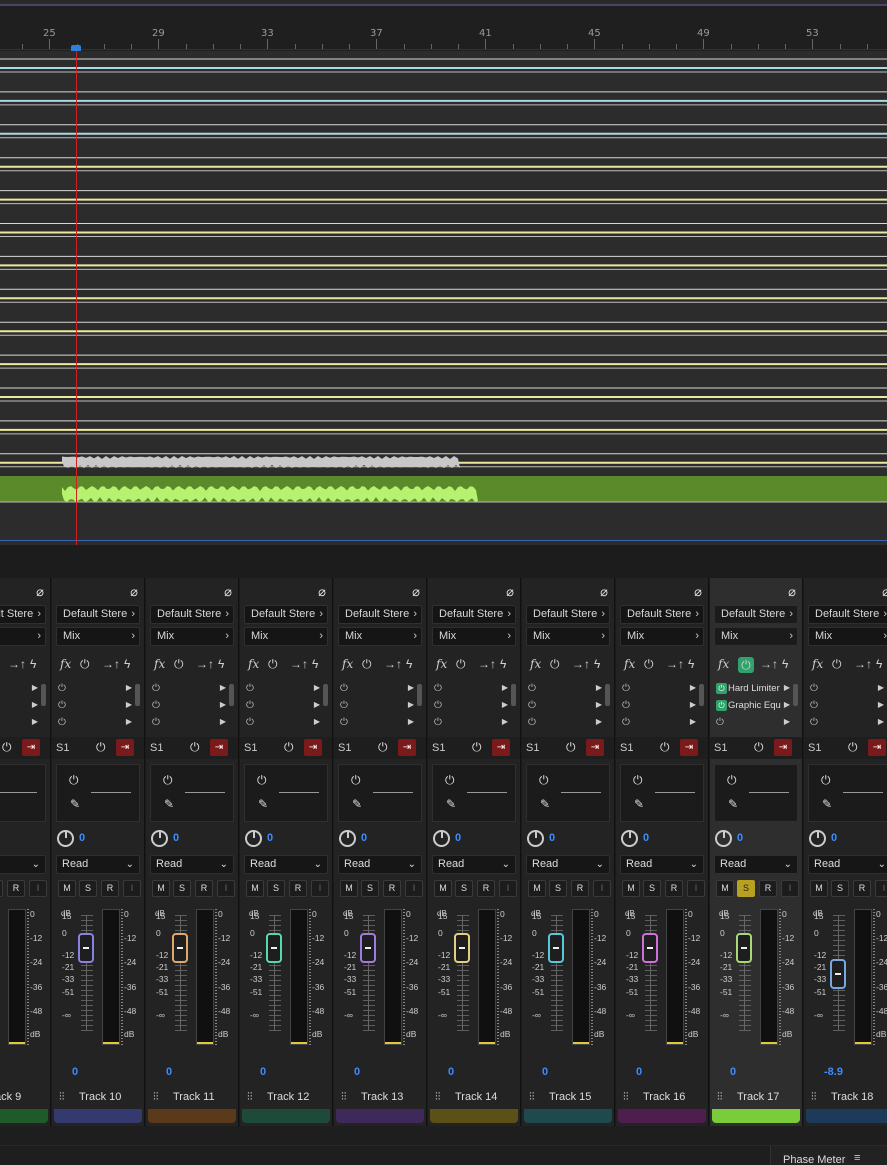  What do you see at coordinates (192, 1098) in the screenshot?
I see `track-name-row: ⫶⫶ Track 11` at bounding box center [192, 1098].